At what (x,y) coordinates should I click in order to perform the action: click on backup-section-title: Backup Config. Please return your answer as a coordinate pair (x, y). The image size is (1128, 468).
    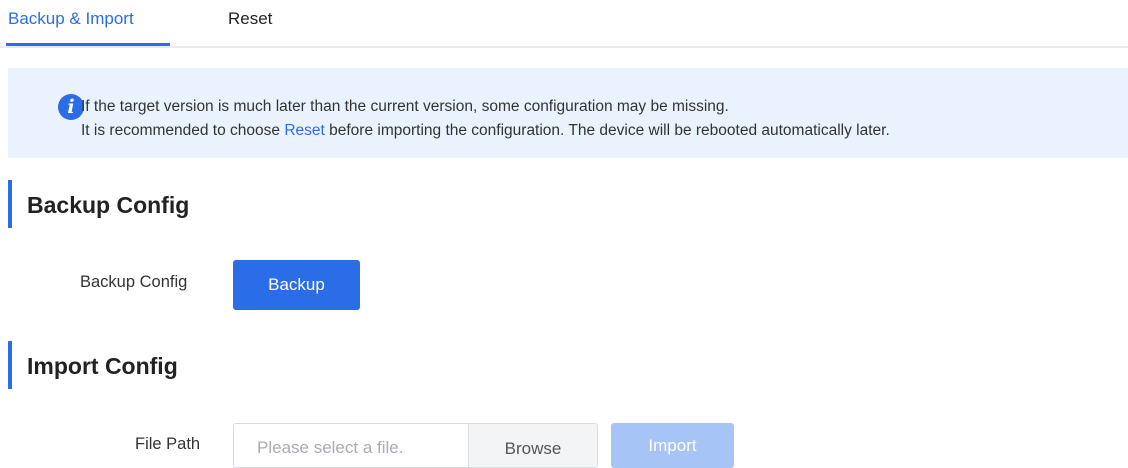
    Looking at the image, I should click on (108, 205).